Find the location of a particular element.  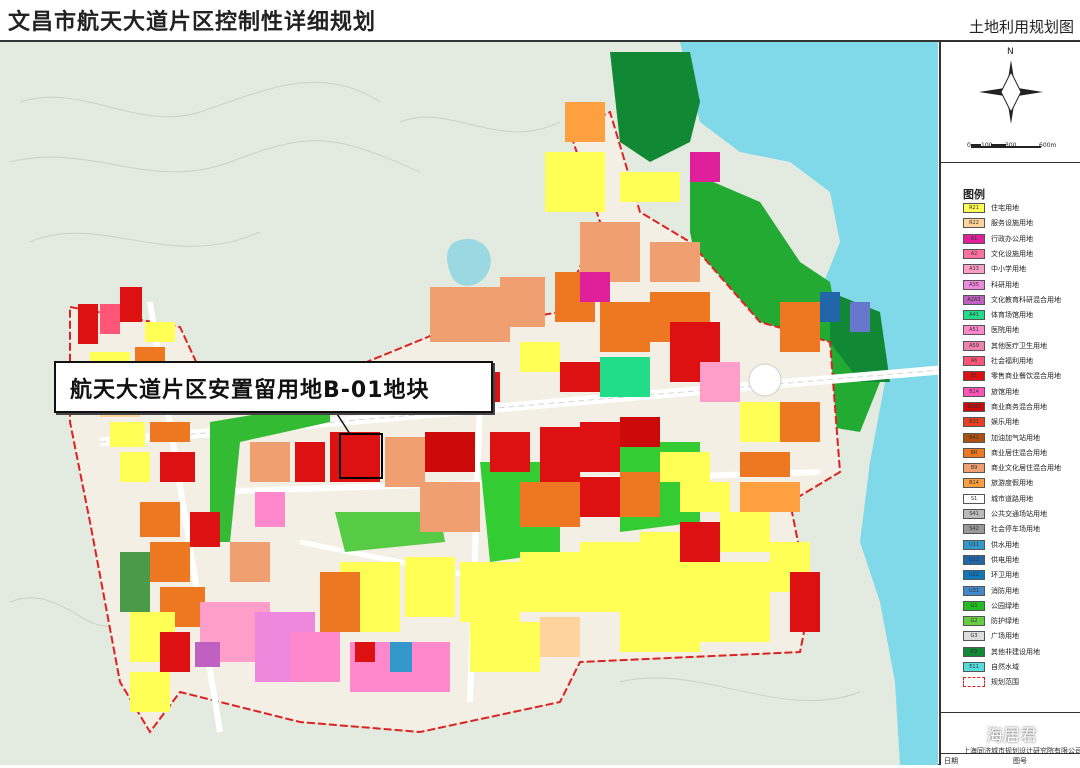

legend-item: B14 旅馆用地 is located at coordinates (1021, 392).